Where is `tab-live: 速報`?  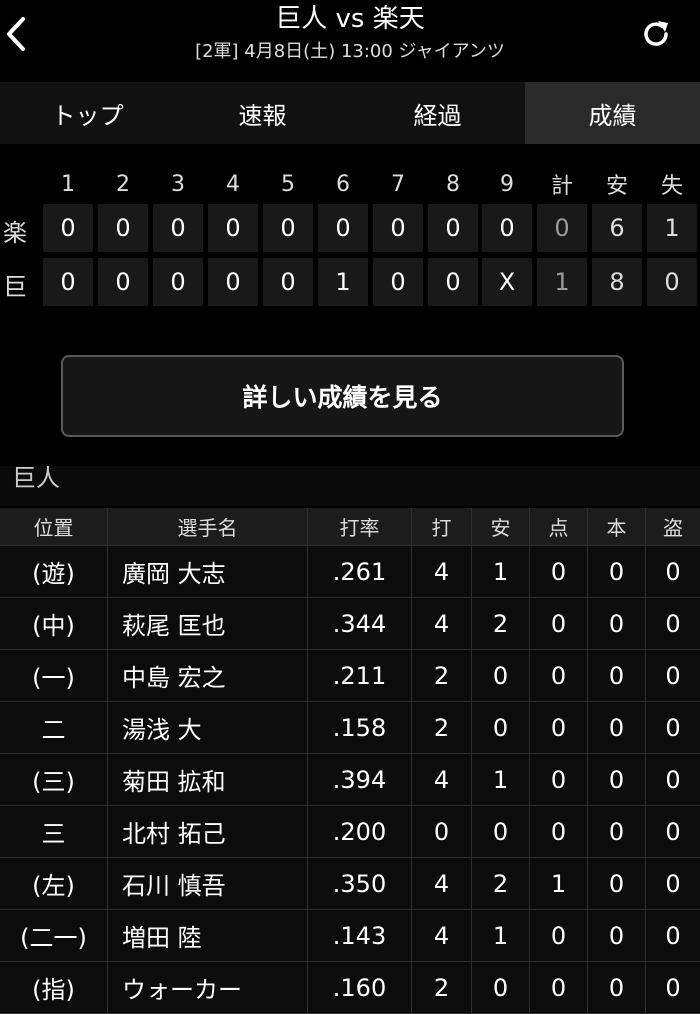
tab-live: 速報 is located at coordinates (262, 113).